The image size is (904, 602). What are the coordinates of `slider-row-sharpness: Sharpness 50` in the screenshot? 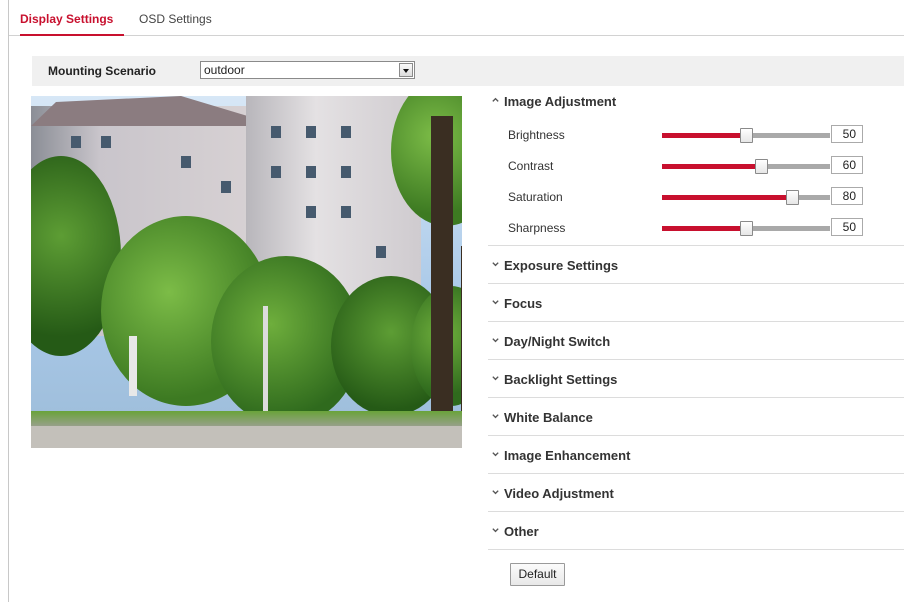 It's located at (698, 228).